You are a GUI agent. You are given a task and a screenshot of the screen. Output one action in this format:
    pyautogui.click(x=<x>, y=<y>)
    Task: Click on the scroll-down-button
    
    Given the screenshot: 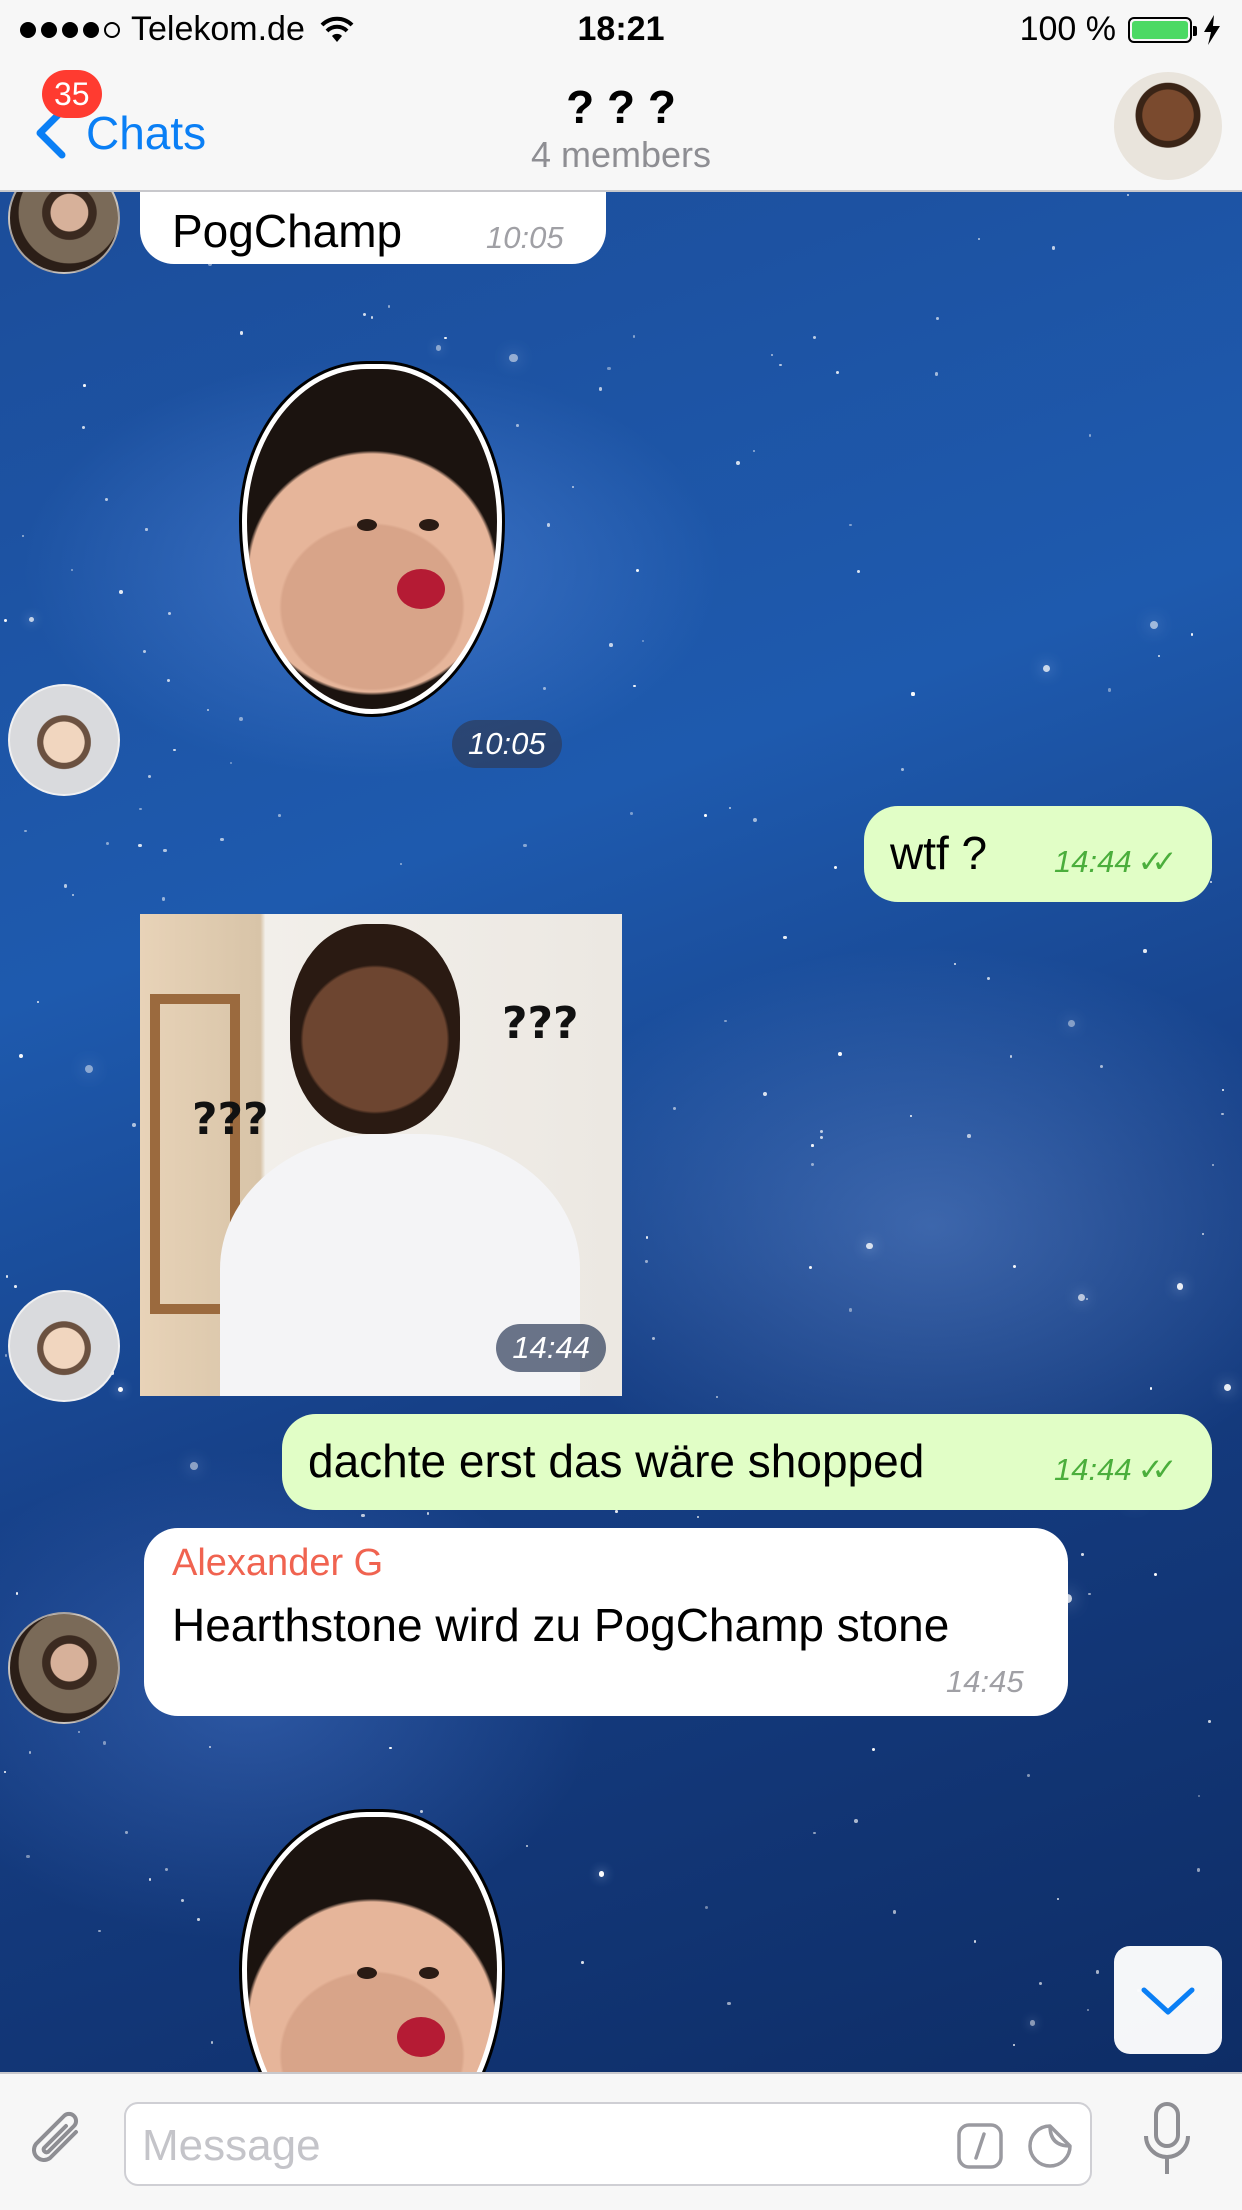 What is the action you would take?
    pyautogui.click(x=1168, y=2000)
    